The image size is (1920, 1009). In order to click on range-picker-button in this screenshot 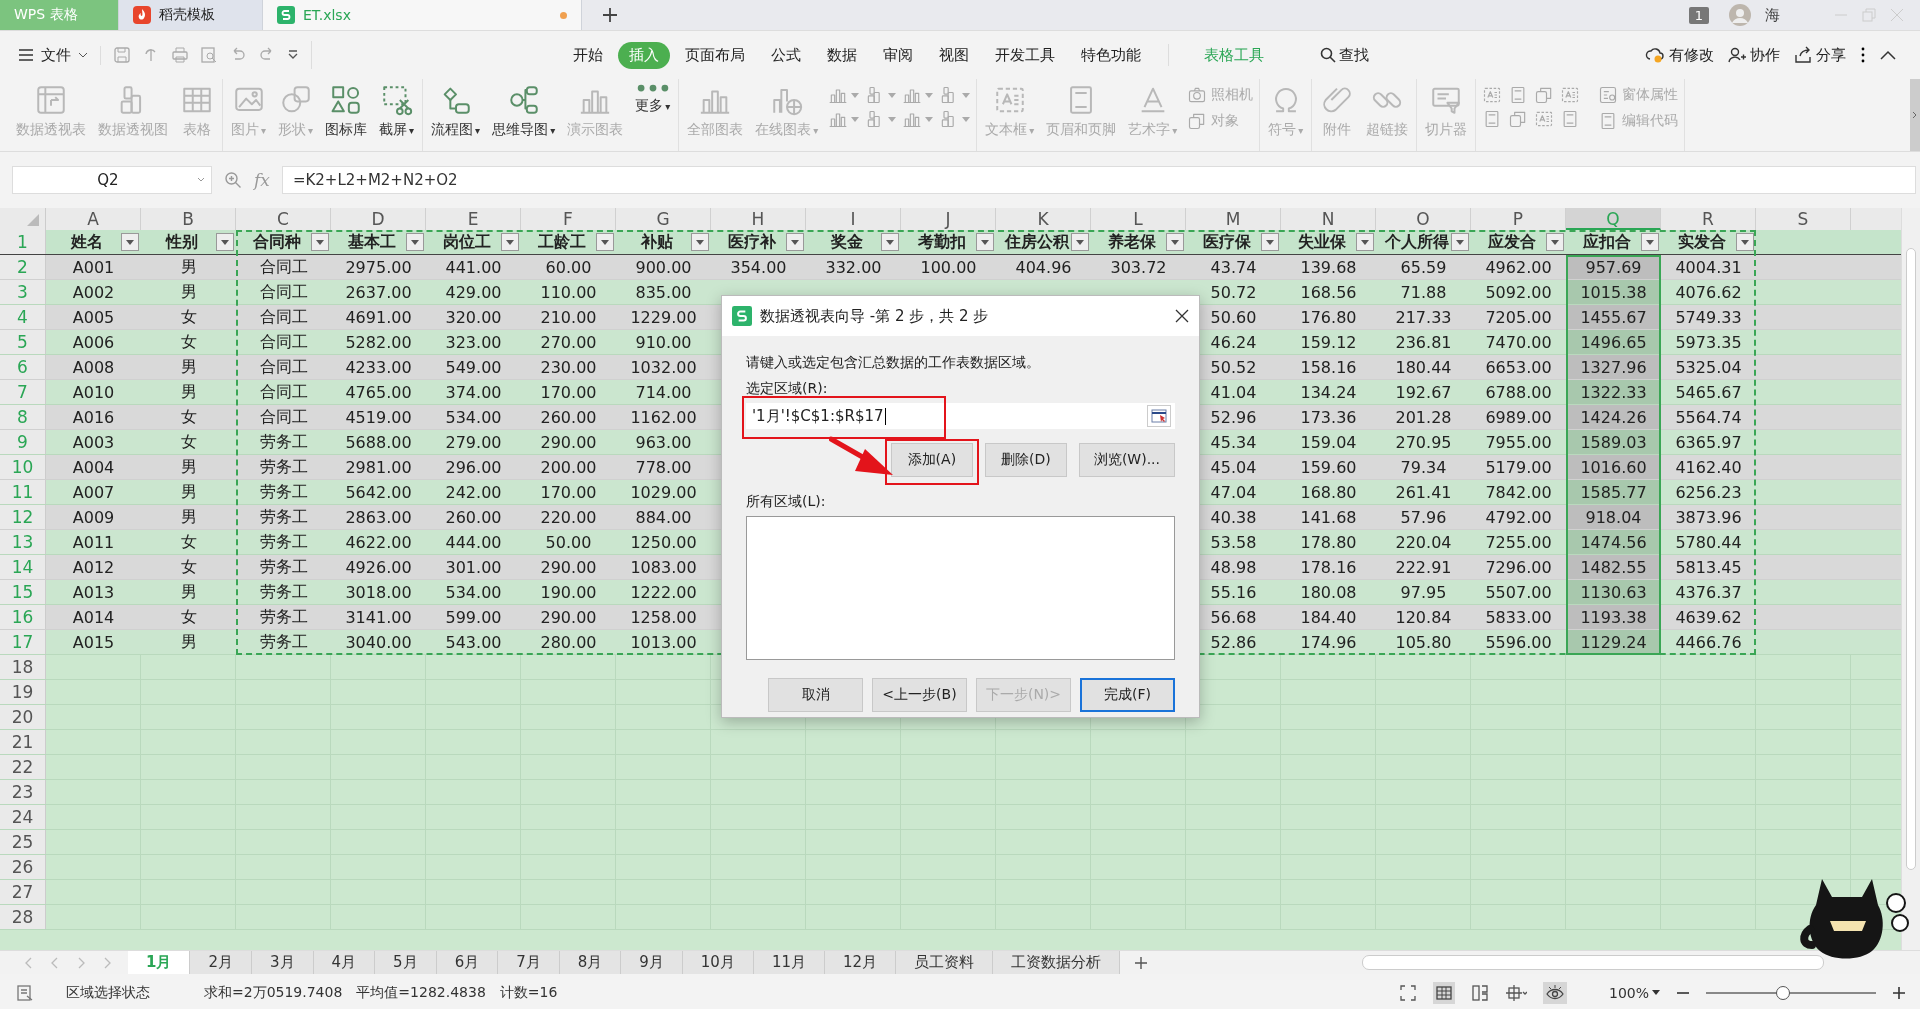, I will do `click(1159, 416)`.